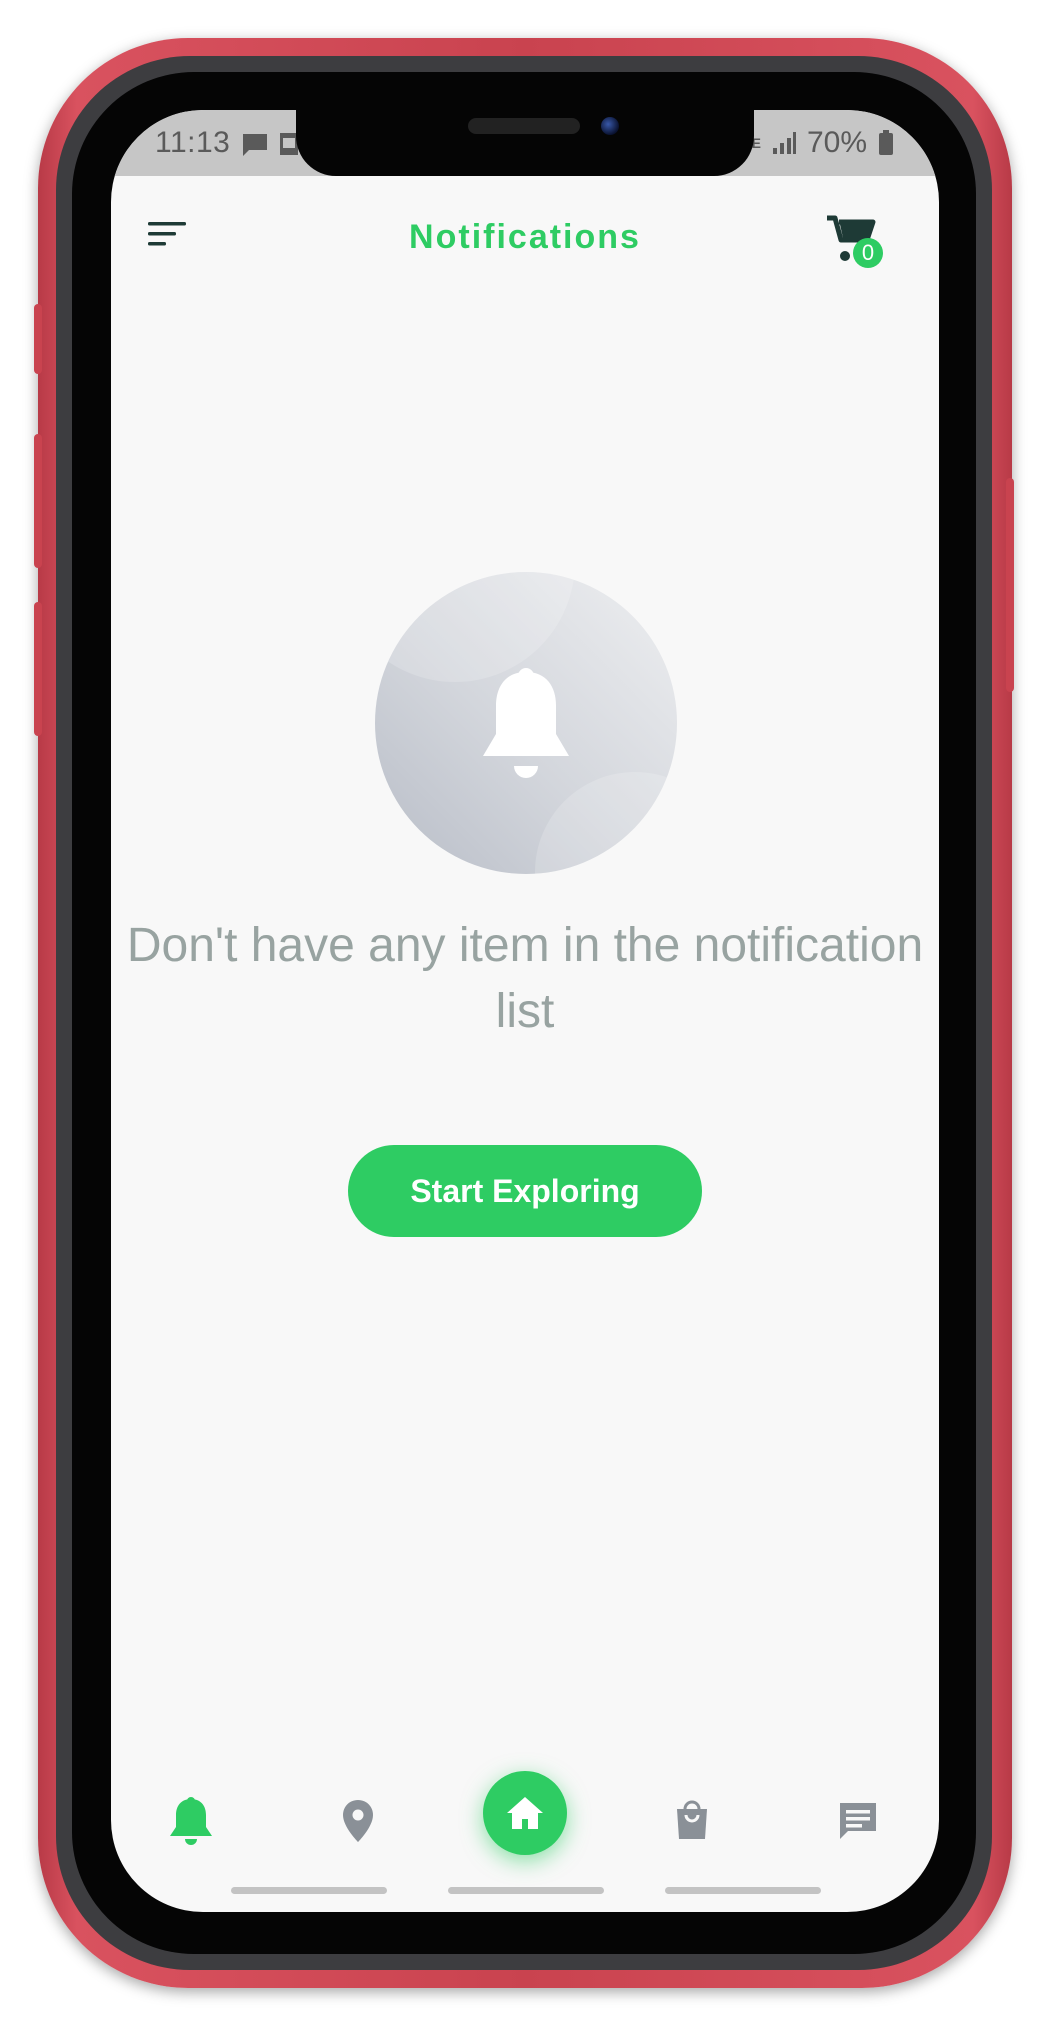 Image resolution: width=1048 pixels, height=2025 pixels. I want to click on nav-item-shop, so click(698, 1822).